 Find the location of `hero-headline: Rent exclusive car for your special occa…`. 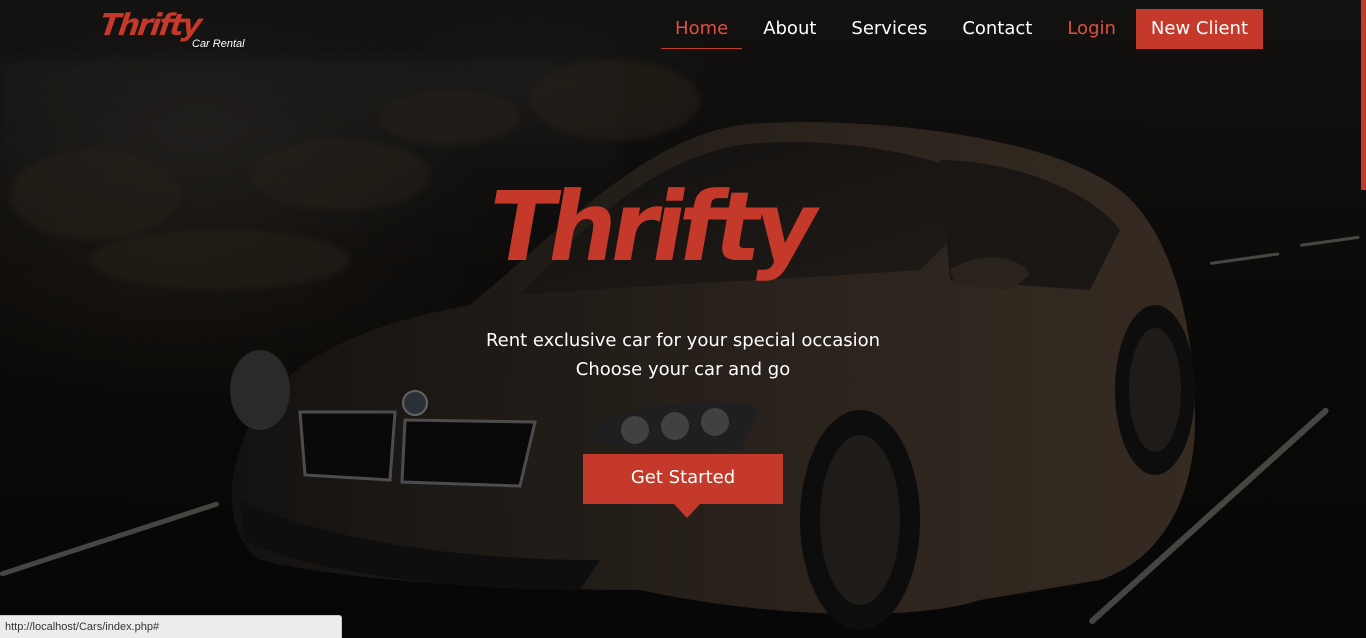

hero-headline: Rent exclusive car for your special occa… is located at coordinates (683, 340).